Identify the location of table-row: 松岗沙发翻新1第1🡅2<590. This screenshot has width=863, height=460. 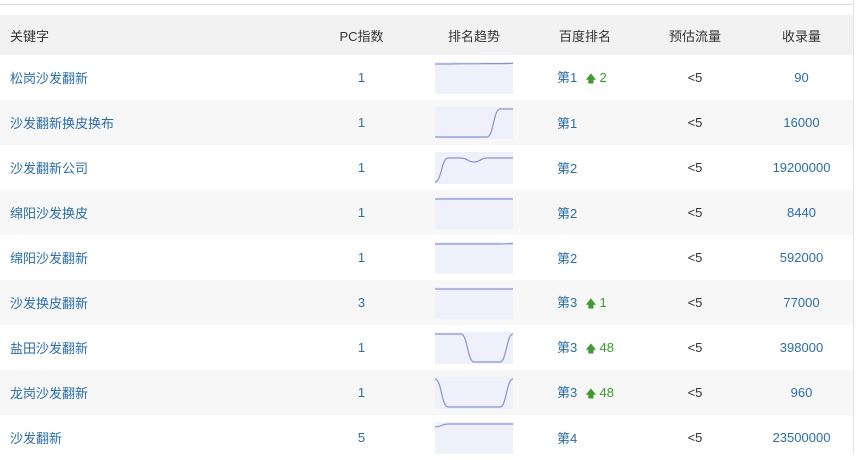
(426, 77).